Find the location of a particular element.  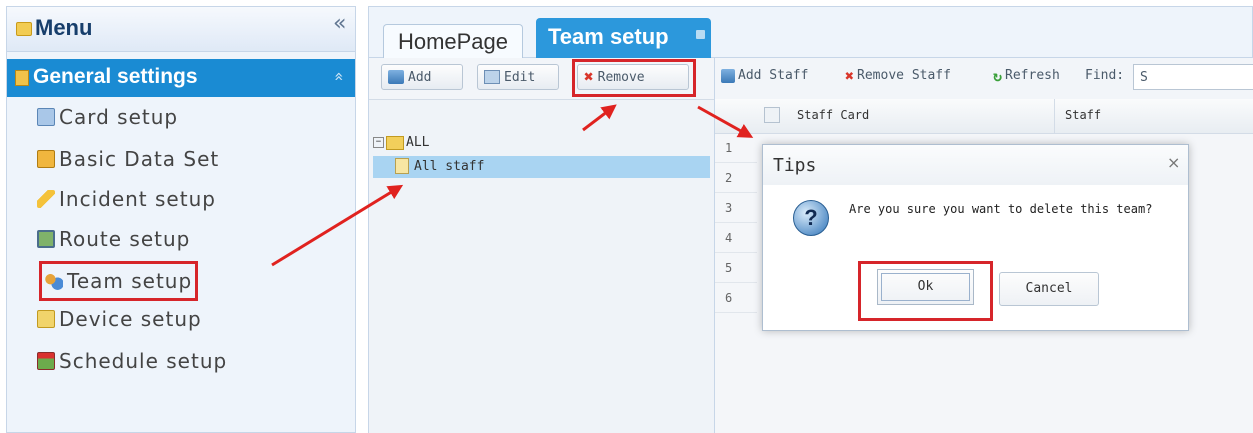

arrow-to-dialog is located at coordinates (725, 121).